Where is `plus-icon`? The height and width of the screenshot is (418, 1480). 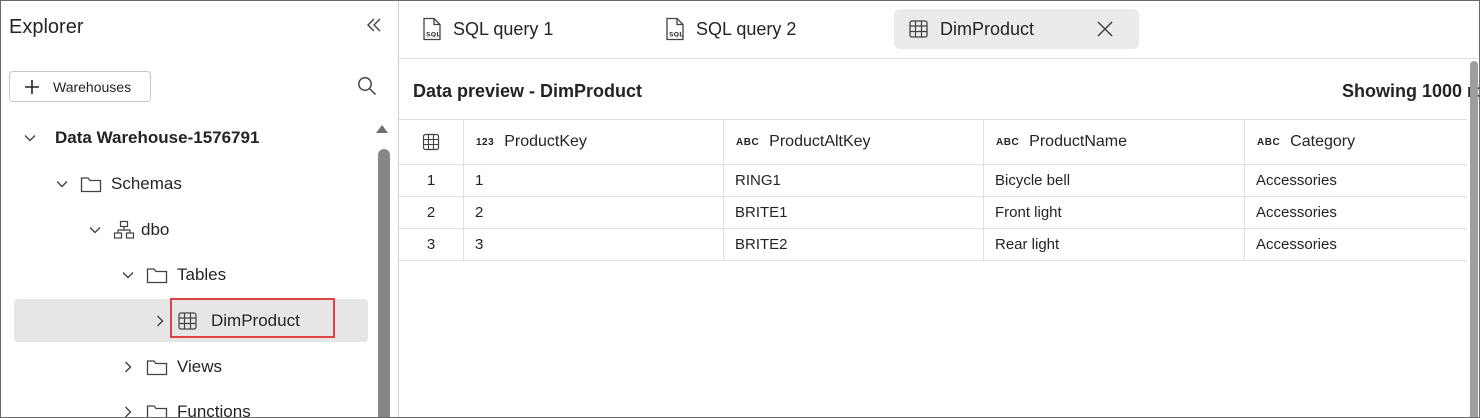 plus-icon is located at coordinates (32, 86).